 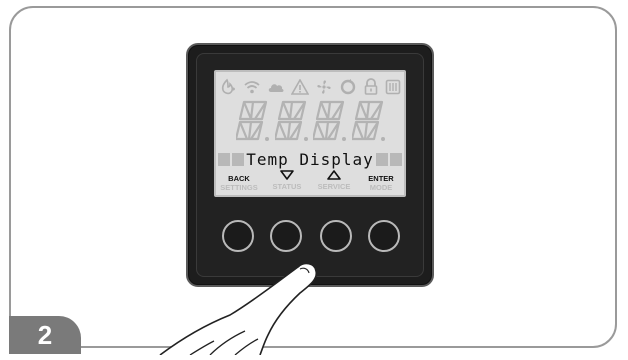 What do you see at coordinates (381, 178) in the screenshot?
I see `enter-label-primary: ENTER` at bounding box center [381, 178].